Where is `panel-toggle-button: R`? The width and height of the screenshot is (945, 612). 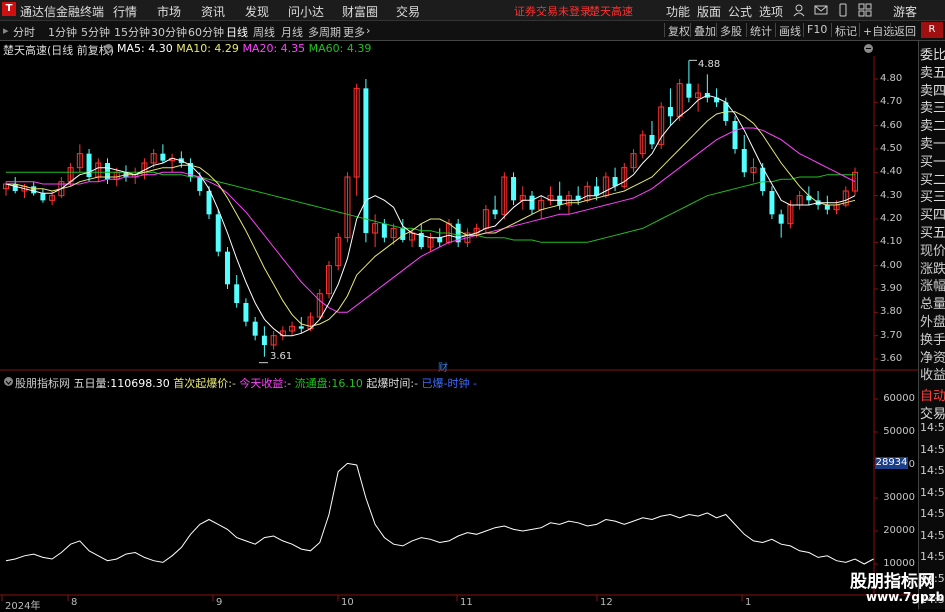
panel-toggle-button: R is located at coordinates (932, 30).